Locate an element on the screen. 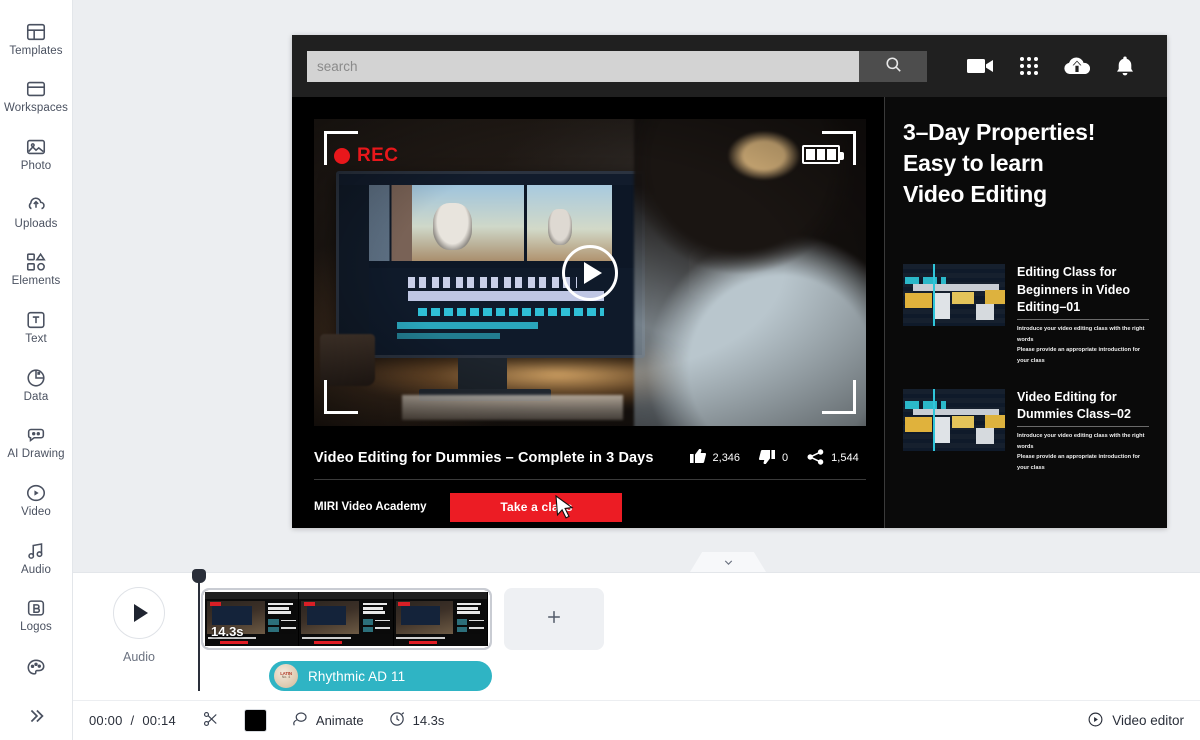  palette-icon is located at coordinates (36, 668).